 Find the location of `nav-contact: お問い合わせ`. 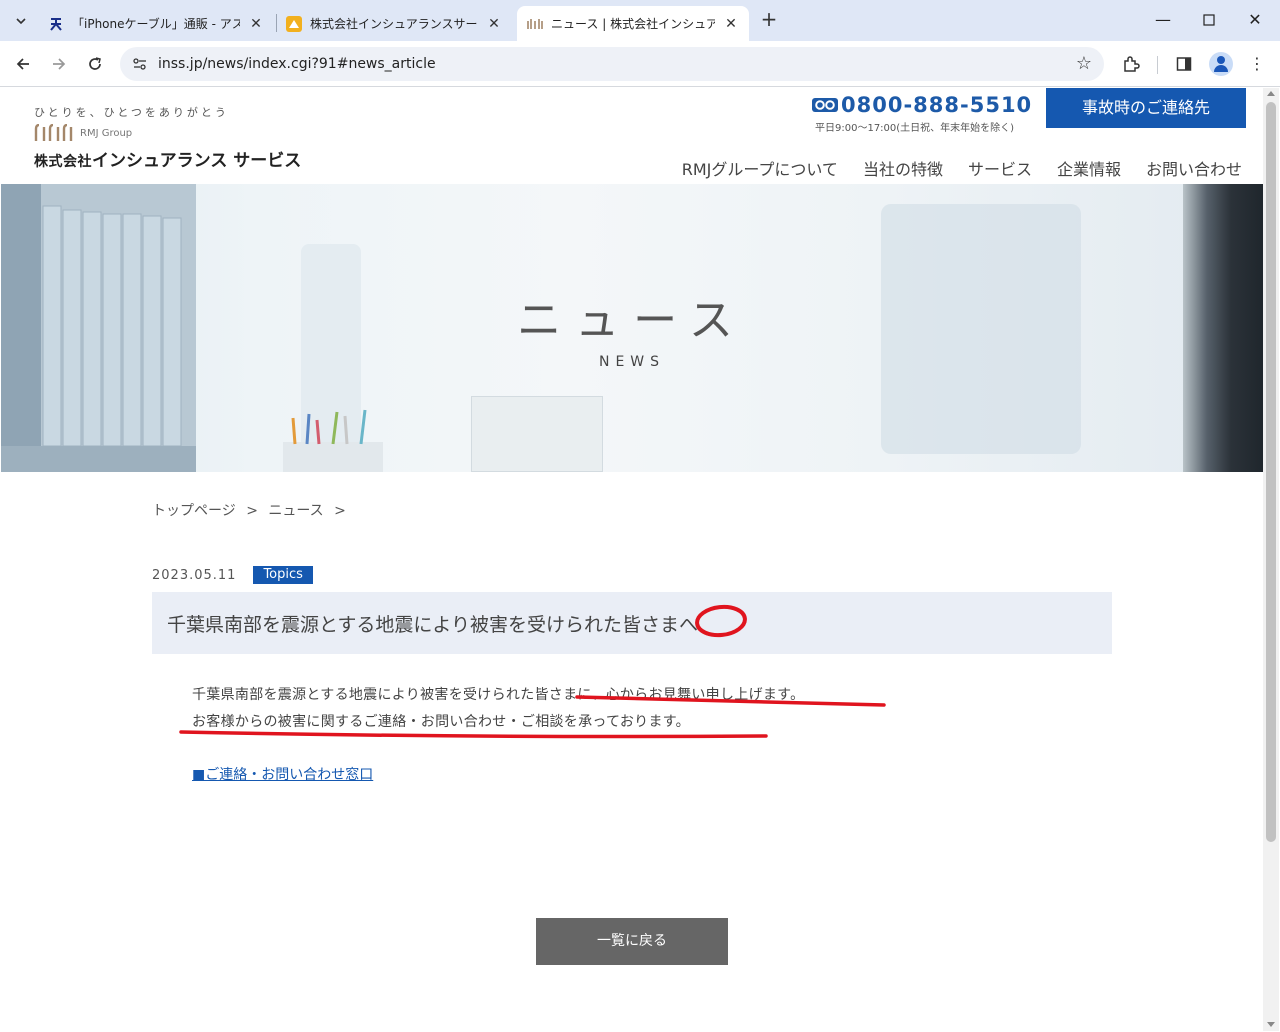

nav-contact: お問い合わせ is located at coordinates (1194, 168).